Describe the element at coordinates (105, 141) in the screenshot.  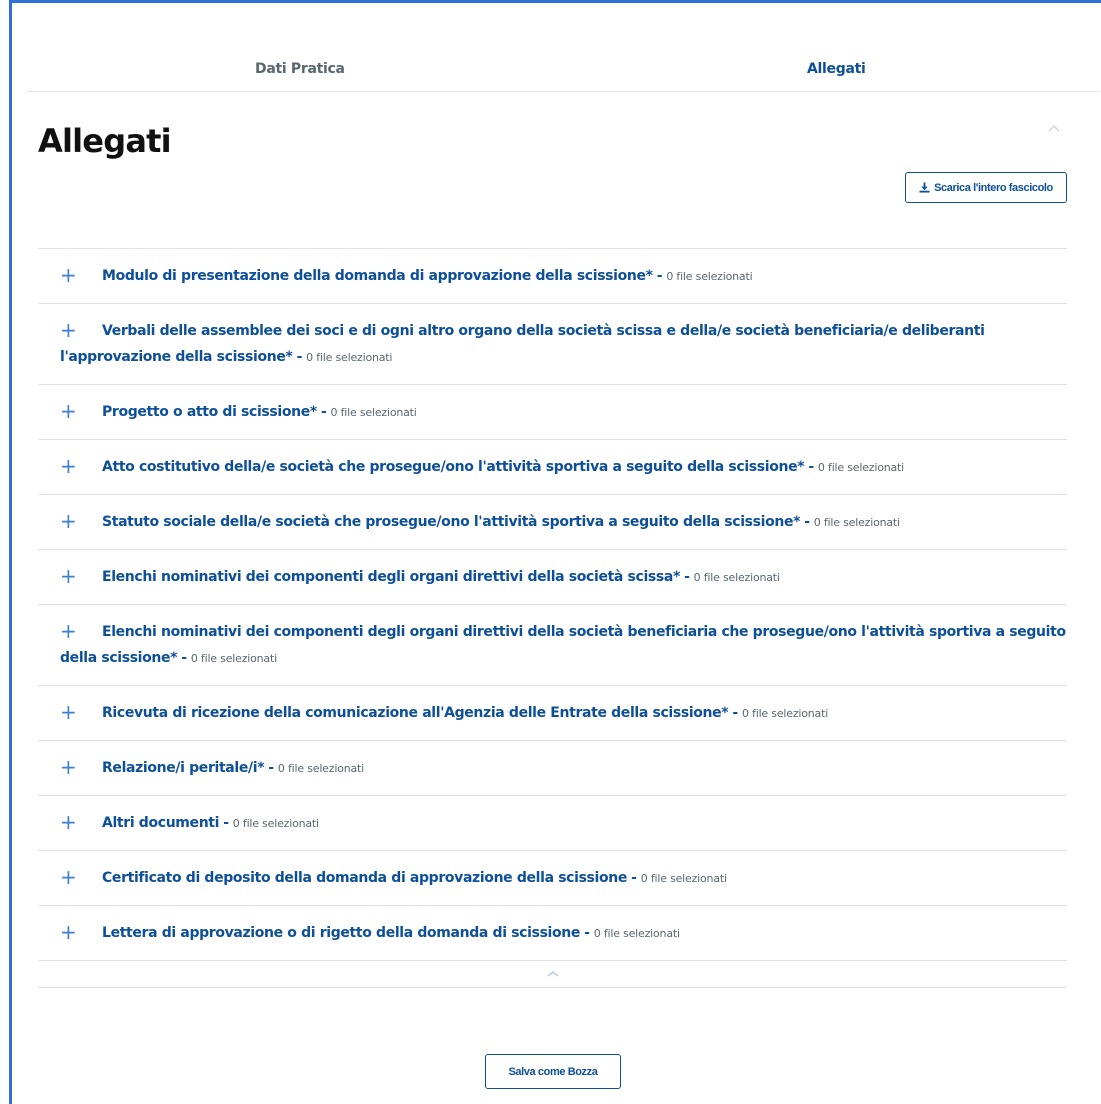
I see `section-title: Allegati` at that location.